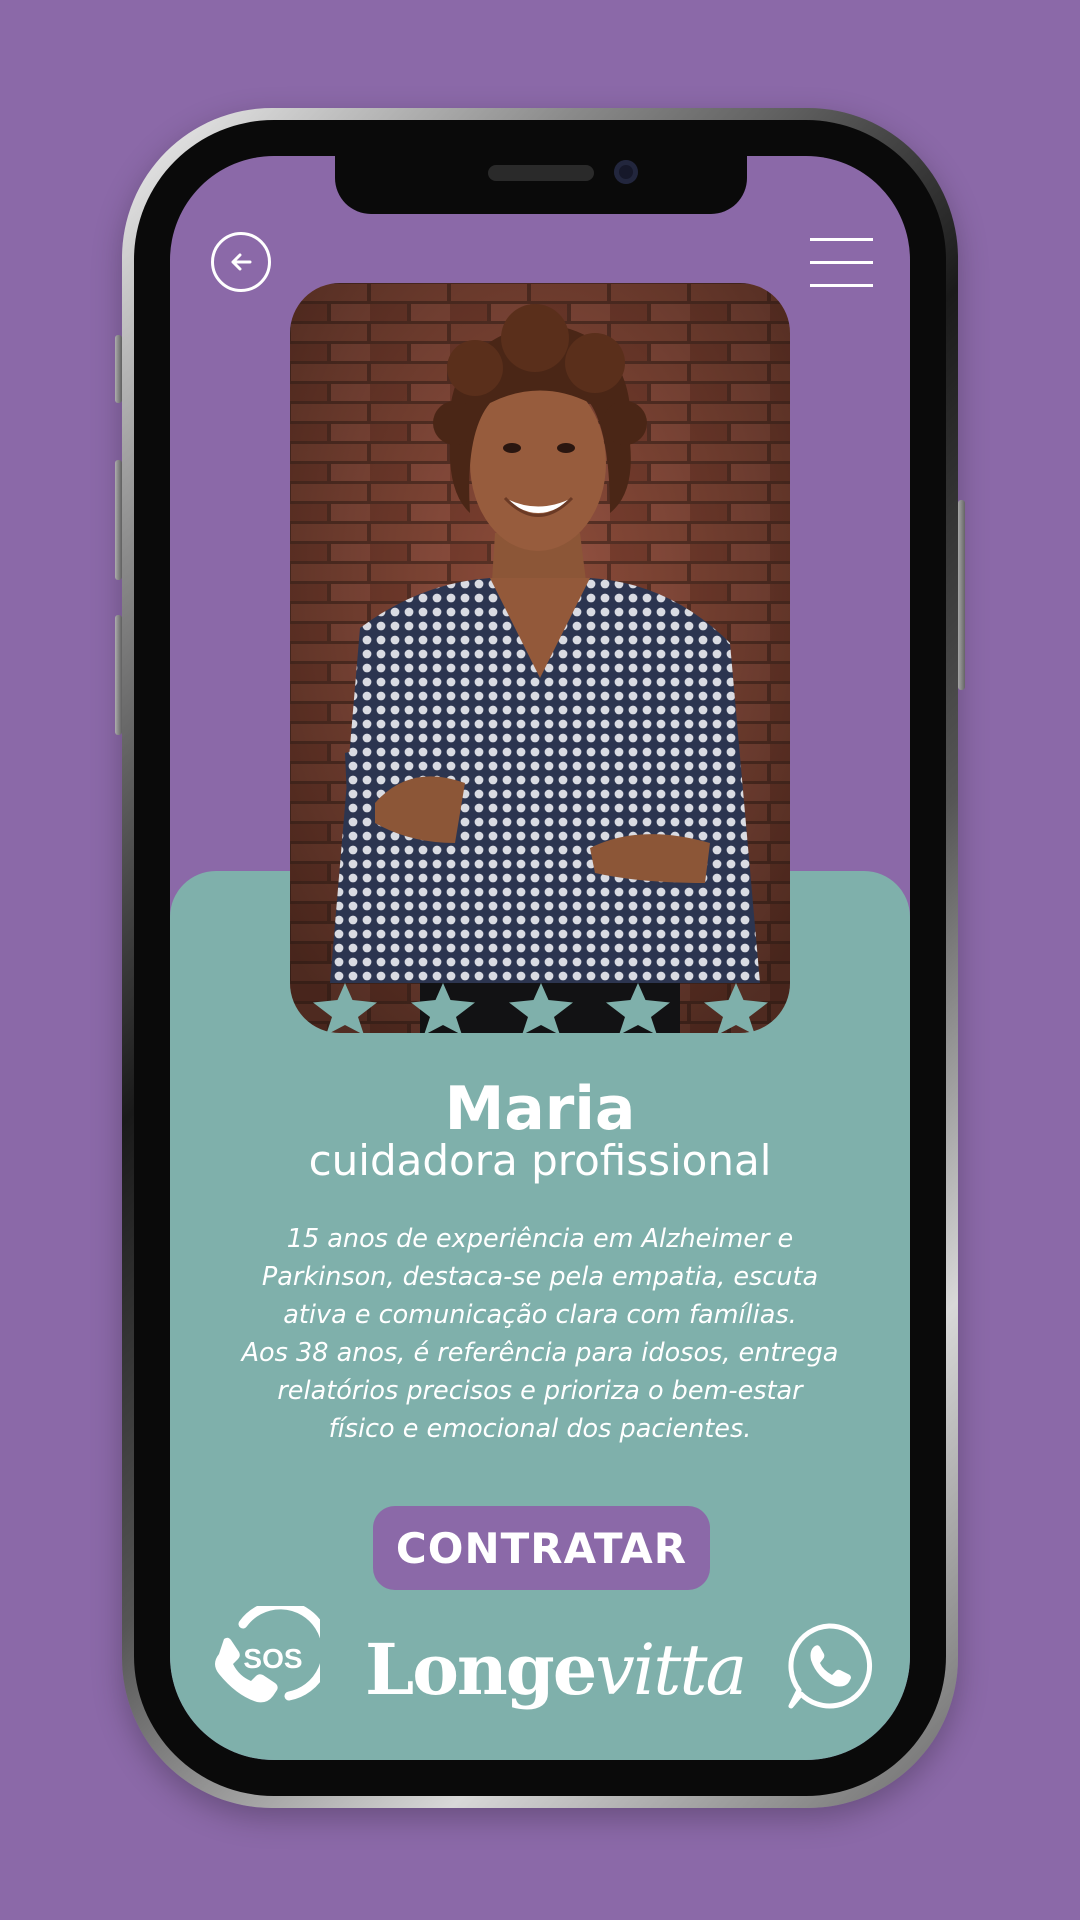 The height and width of the screenshot is (1920, 1080). What do you see at coordinates (118, 675) in the screenshot?
I see `volume-down-button` at bounding box center [118, 675].